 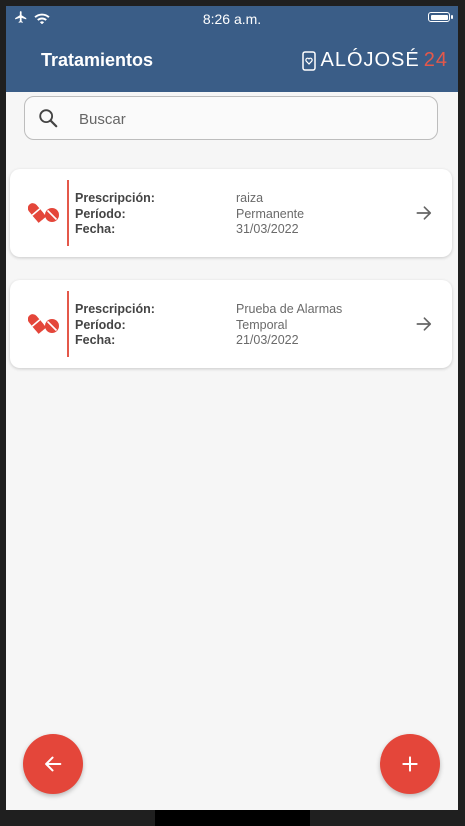 What do you see at coordinates (262, 324) in the screenshot?
I see `period-value: Temporal` at bounding box center [262, 324].